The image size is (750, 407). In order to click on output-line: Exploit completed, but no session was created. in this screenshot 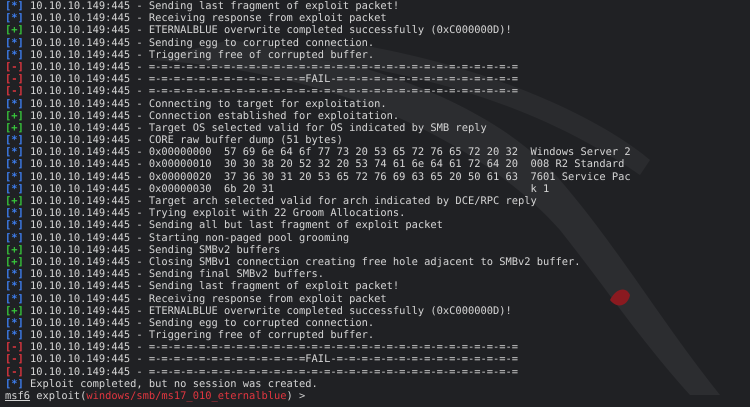, I will do `click(174, 384)`.